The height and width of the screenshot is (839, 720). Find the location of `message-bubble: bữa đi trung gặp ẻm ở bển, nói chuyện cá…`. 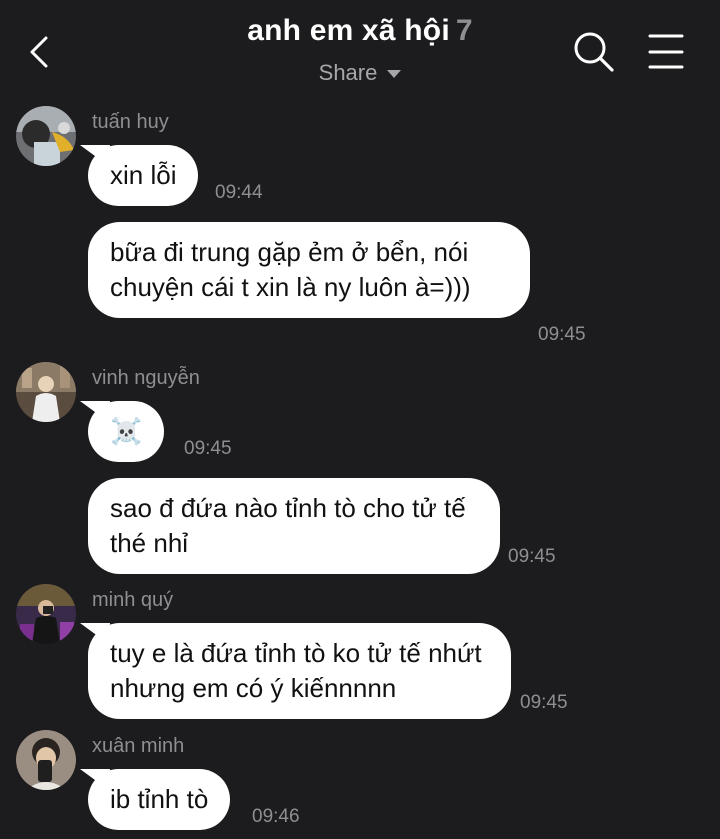

message-bubble: bữa đi trung gặp ẻm ở bển, nói chuyện cá… is located at coordinates (309, 270).